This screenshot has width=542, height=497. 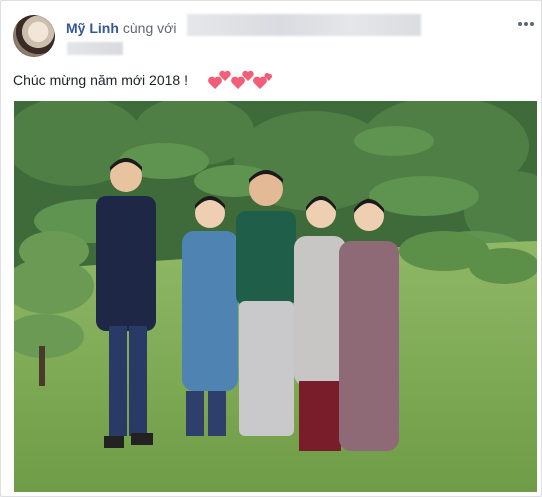 I want to click on more-options-button, so click(x=526, y=24).